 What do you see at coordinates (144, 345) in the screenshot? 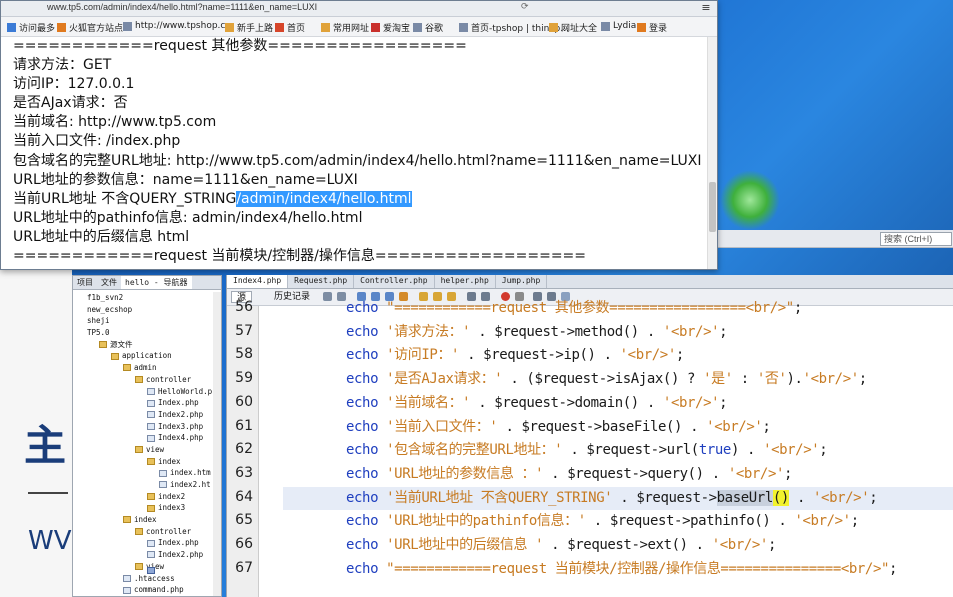
I see `tree-item: 源文件` at bounding box center [144, 345].